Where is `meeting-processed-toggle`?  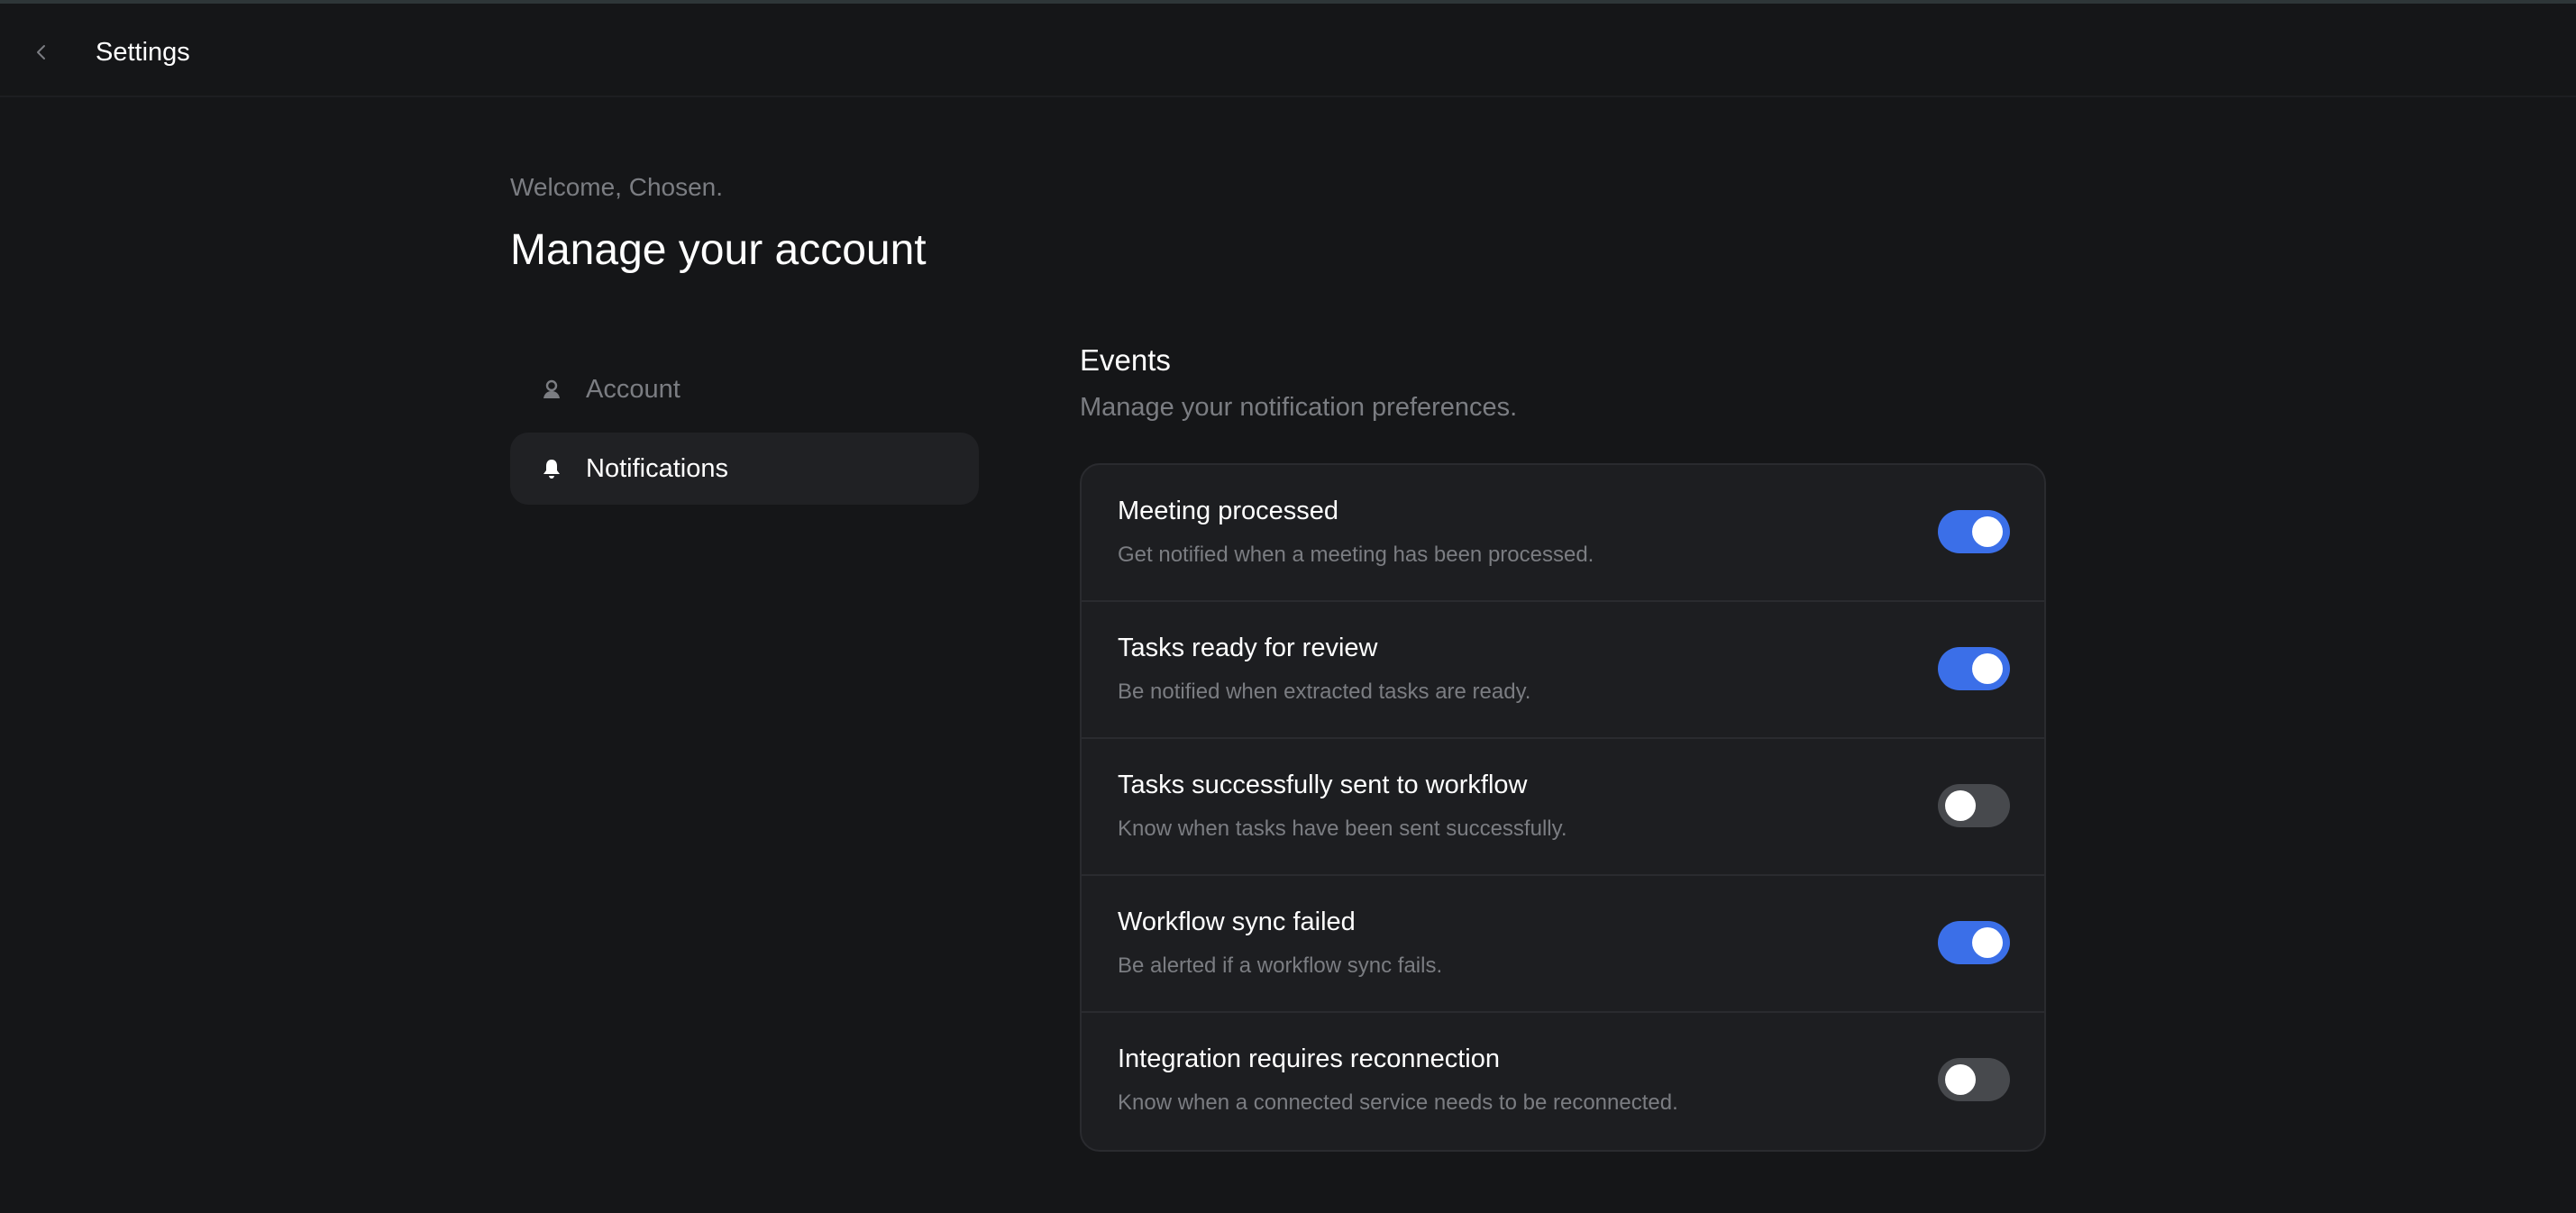
meeting-processed-toggle is located at coordinates (1974, 531).